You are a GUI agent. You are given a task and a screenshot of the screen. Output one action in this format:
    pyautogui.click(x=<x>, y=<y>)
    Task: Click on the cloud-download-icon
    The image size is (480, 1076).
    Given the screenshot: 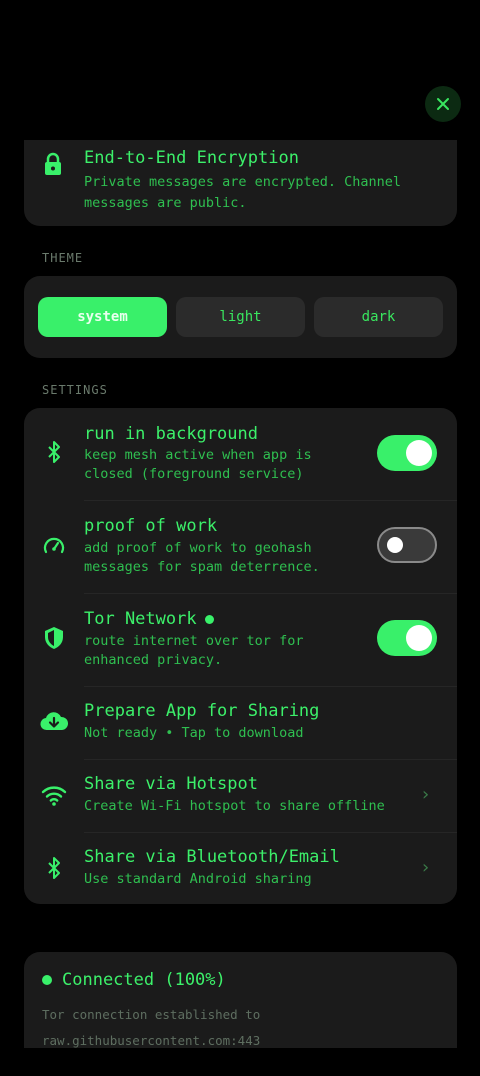 What is the action you would take?
    pyautogui.click(x=54, y=721)
    